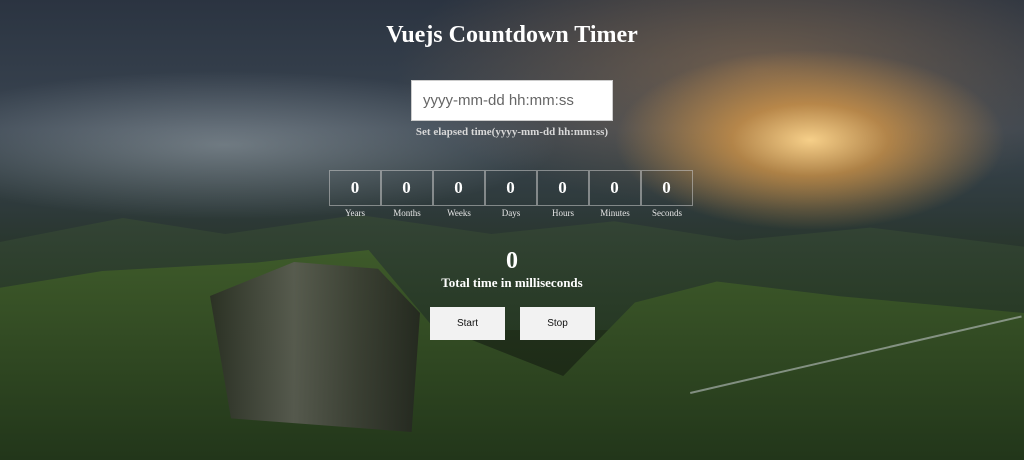 This screenshot has width=1024, height=460. What do you see at coordinates (512, 132) in the screenshot?
I see `elapsed-time-hint: Set elapsed time(yyyy-mm-dd hh:mm:ss)` at bounding box center [512, 132].